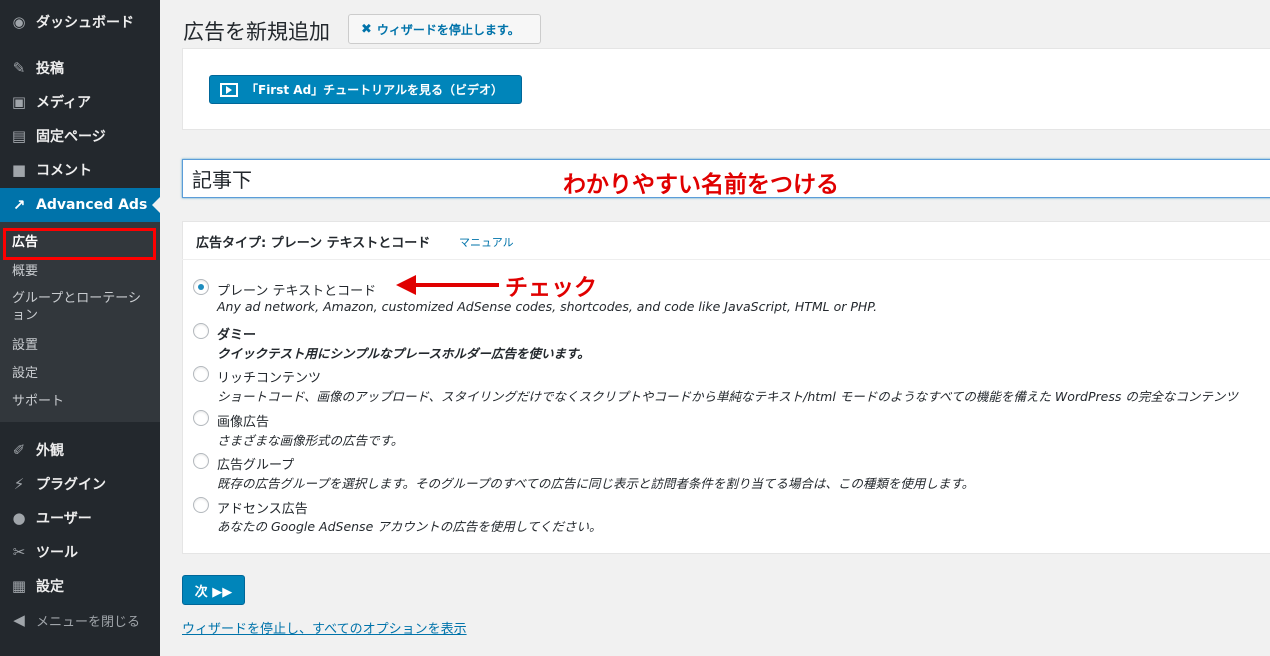 The height and width of the screenshot is (656, 1270). I want to click on menu-label: ダッシュボード, so click(85, 23).